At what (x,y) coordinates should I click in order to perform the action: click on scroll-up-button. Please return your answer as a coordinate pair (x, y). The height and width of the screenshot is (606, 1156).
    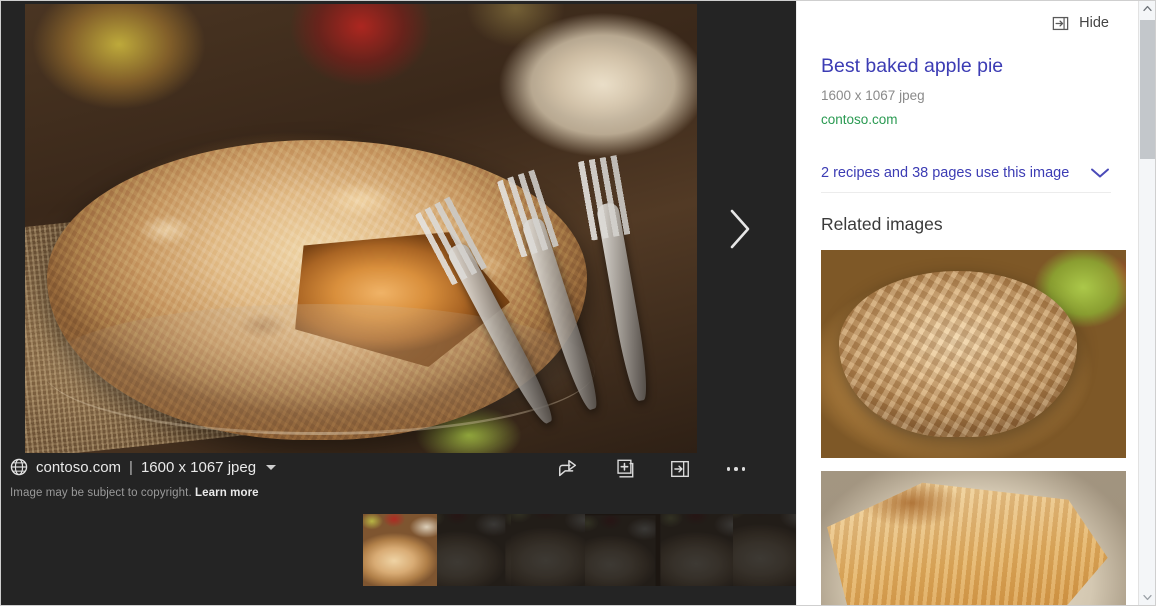
    Looking at the image, I should click on (1147, 8).